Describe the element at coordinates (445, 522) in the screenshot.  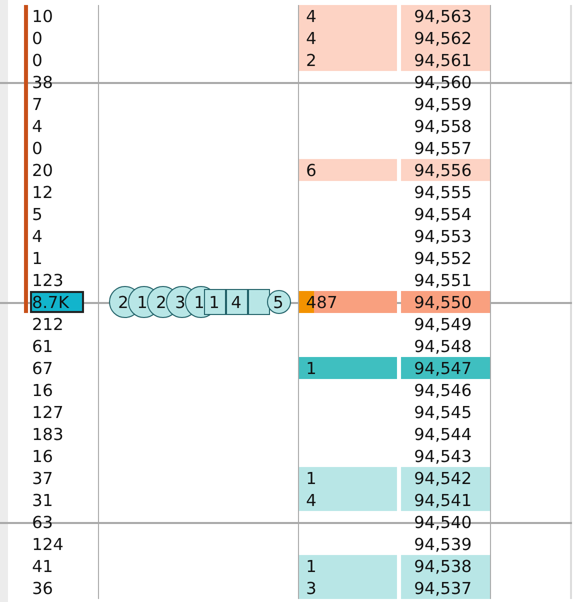
I see `price-cell: 94,540` at that location.